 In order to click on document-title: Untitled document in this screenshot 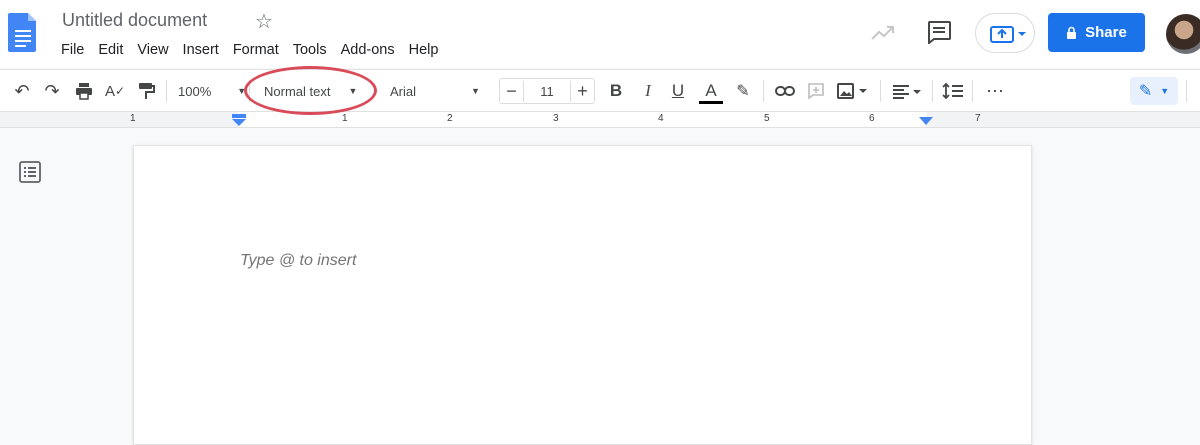, I will do `click(134, 20)`.